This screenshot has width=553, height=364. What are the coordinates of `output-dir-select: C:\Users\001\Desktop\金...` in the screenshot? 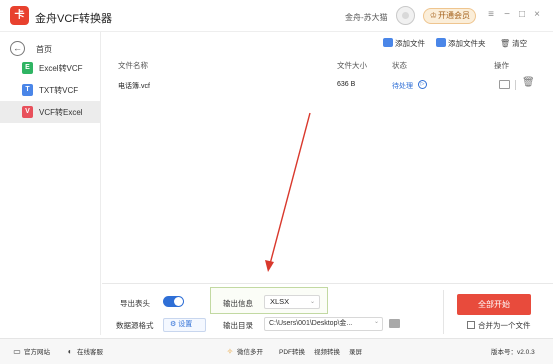 It's located at (323, 324).